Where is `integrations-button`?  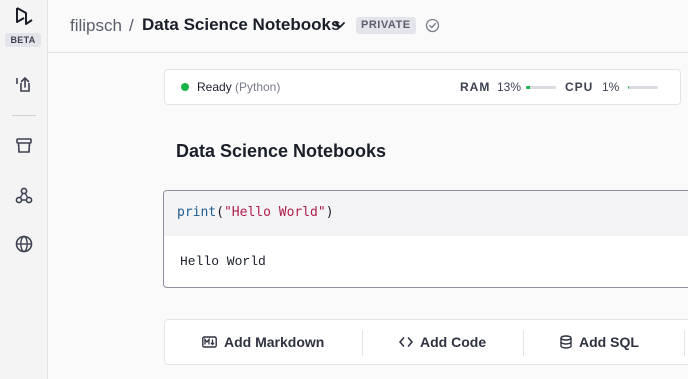 integrations-button is located at coordinates (24, 196).